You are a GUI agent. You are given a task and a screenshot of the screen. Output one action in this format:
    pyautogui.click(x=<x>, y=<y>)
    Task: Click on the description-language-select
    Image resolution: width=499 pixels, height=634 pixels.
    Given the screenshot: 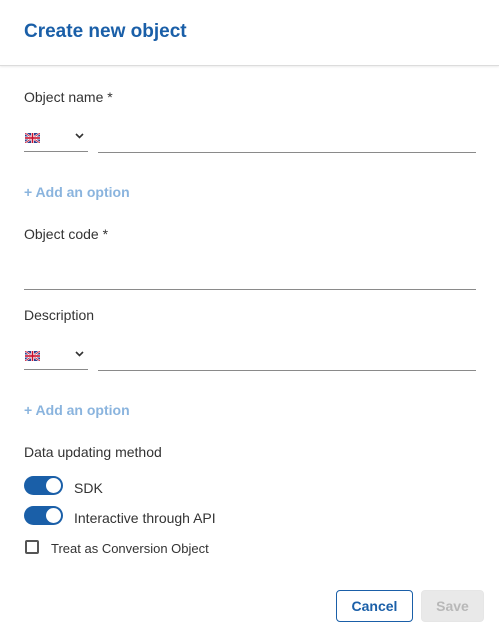 What is the action you would take?
    pyautogui.click(x=56, y=360)
    